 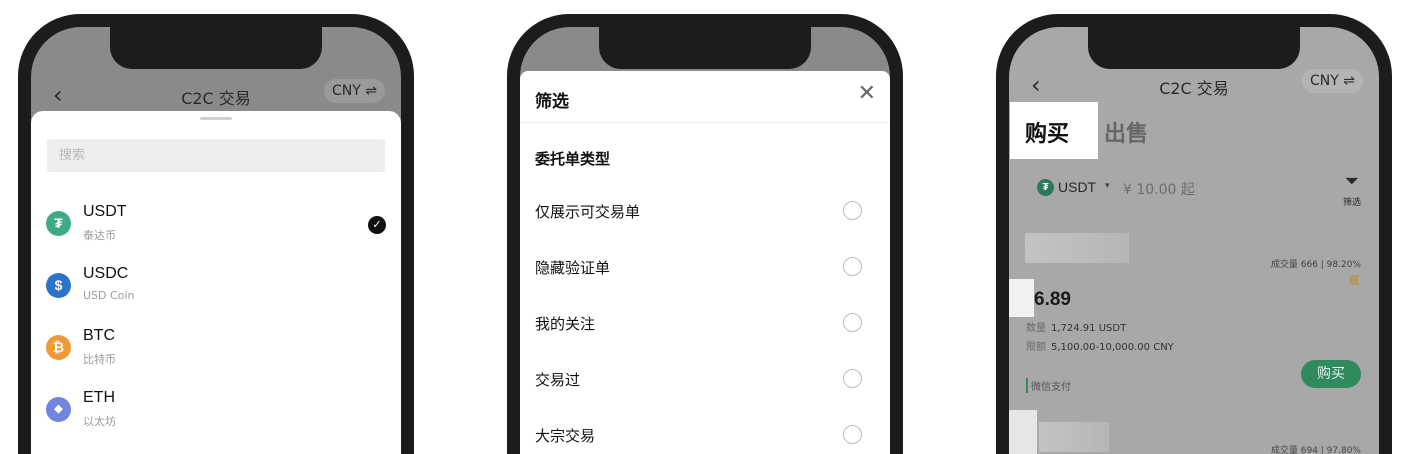 What do you see at coordinates (1352, 201) in the screenshot?
I see `filter-label: 筛选` at bounding box center [1352, 201].